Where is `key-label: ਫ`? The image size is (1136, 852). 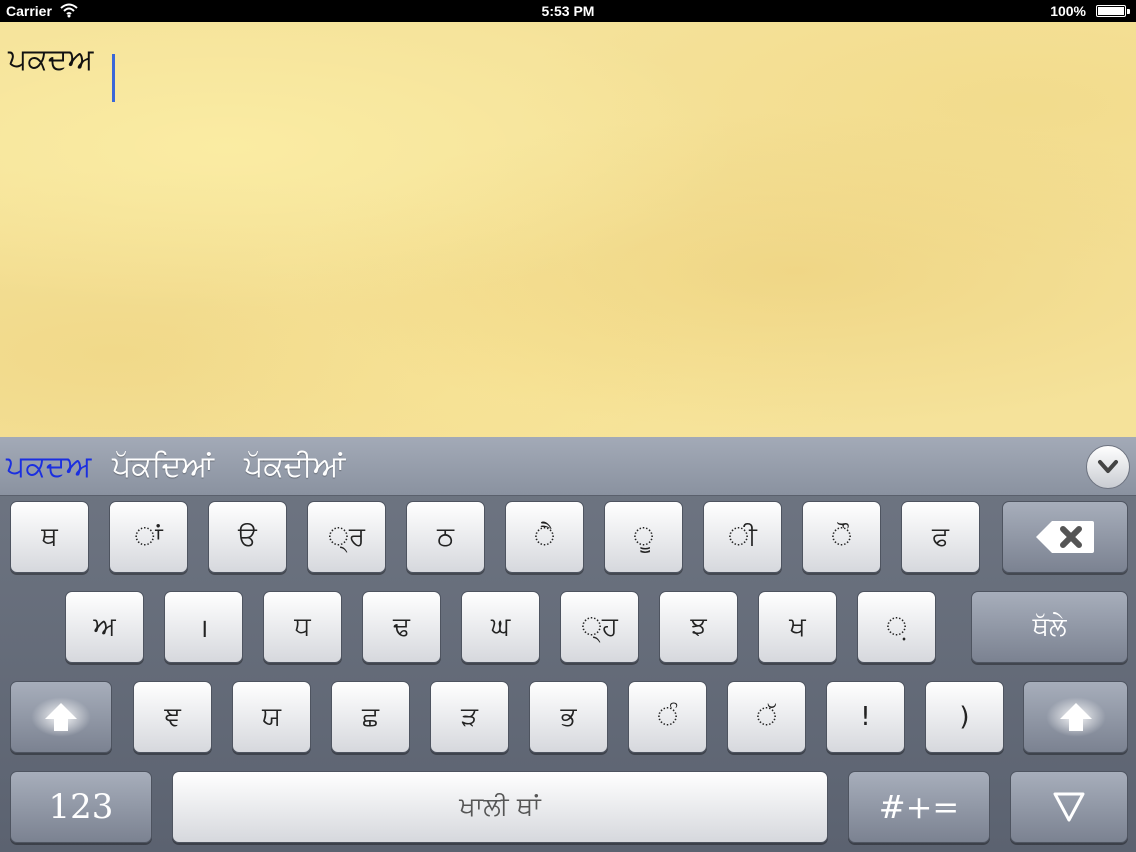
key-label: ਫ is located at coordinates (940, 536).